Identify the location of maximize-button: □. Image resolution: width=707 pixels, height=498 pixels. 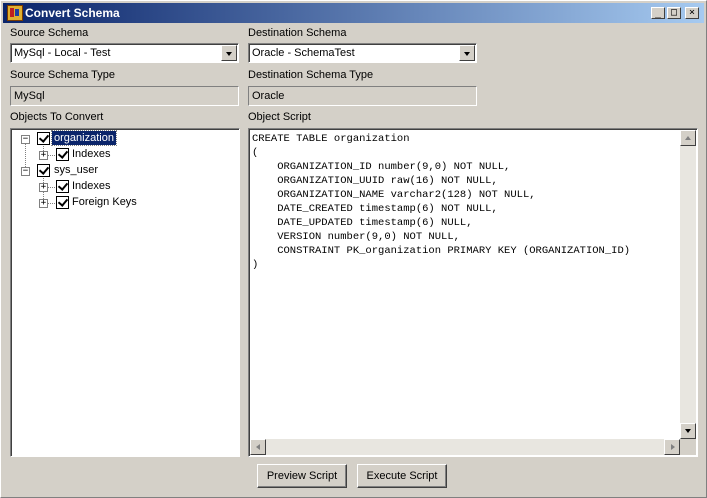
(674, 13).